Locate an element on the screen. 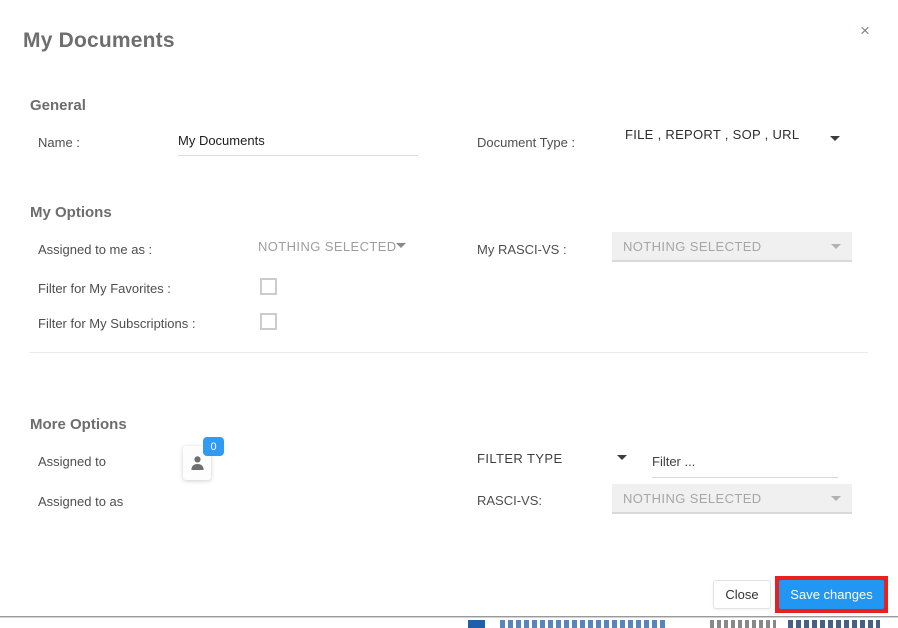  close-button: Close is located at coordinates (742, 594).